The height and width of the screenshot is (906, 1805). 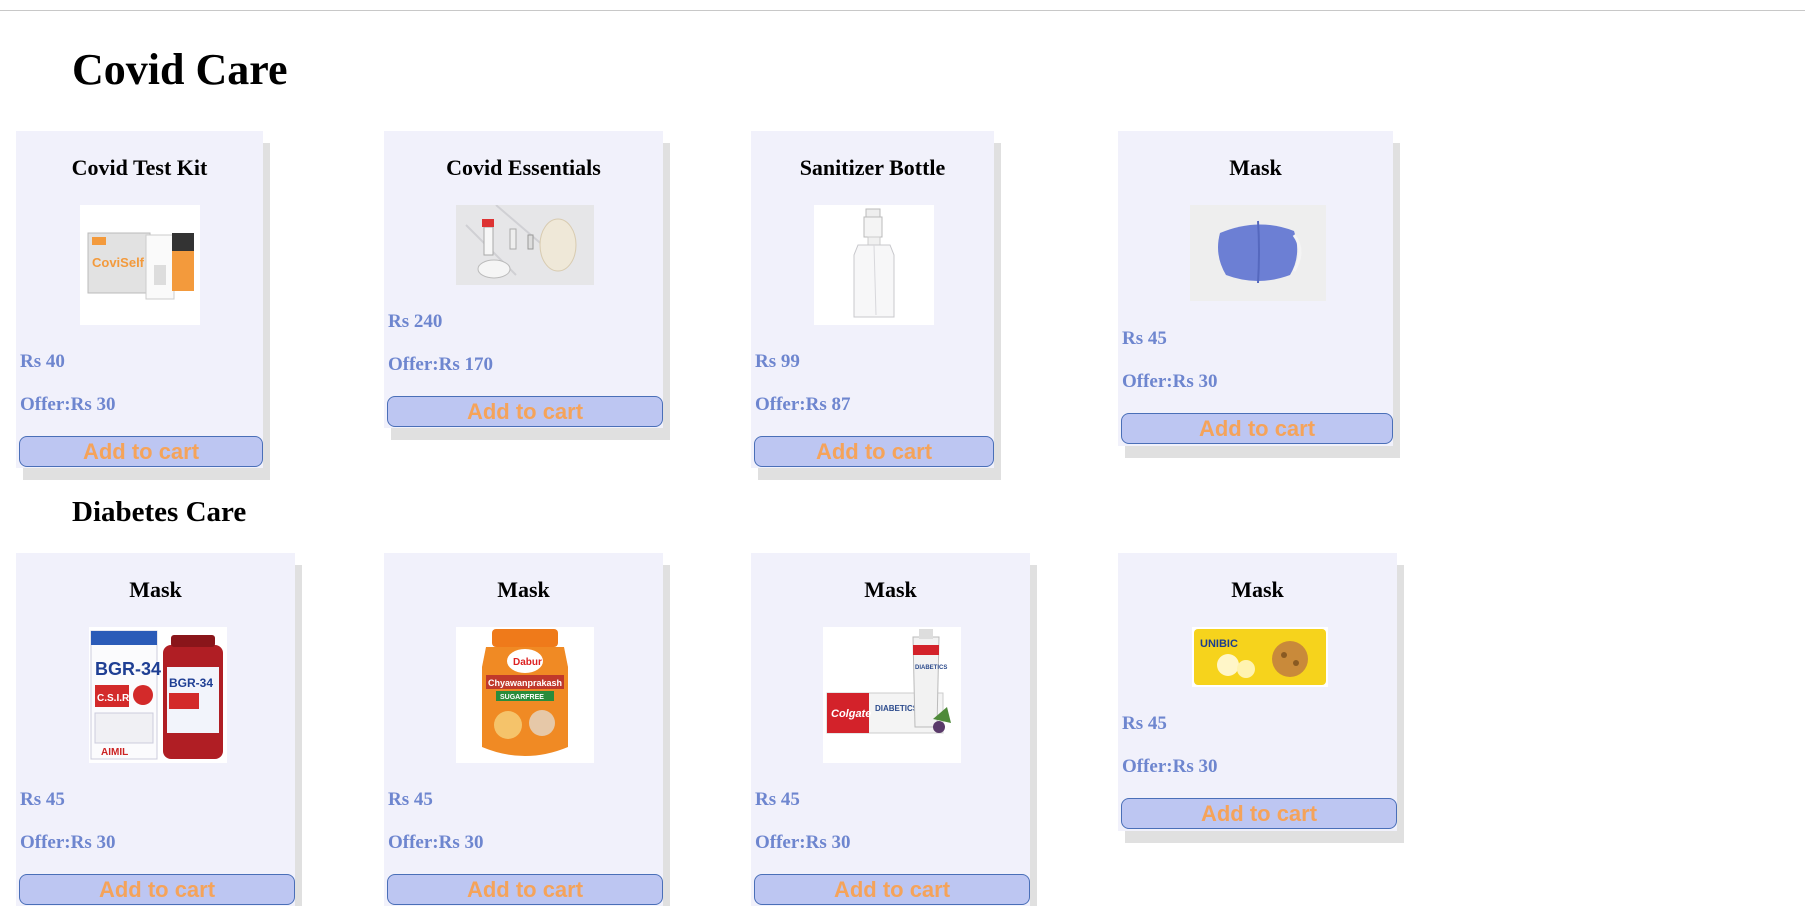 What do you see at coordinates (1219, 644) in the screenshot?
I see `image-text: UNIBIC` at bounding box center [1219, 644].